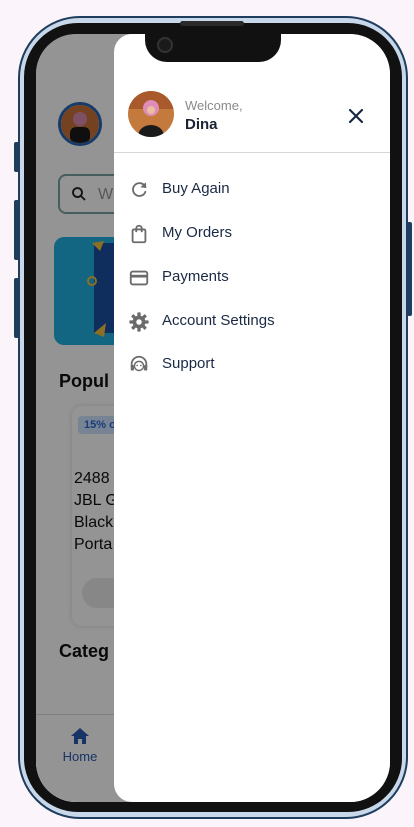 This screenshot has width=414, height=827. Describe the element at coordinates (252, 278) in the screenshot. I see `menu-item-payments: Payments` at that location.